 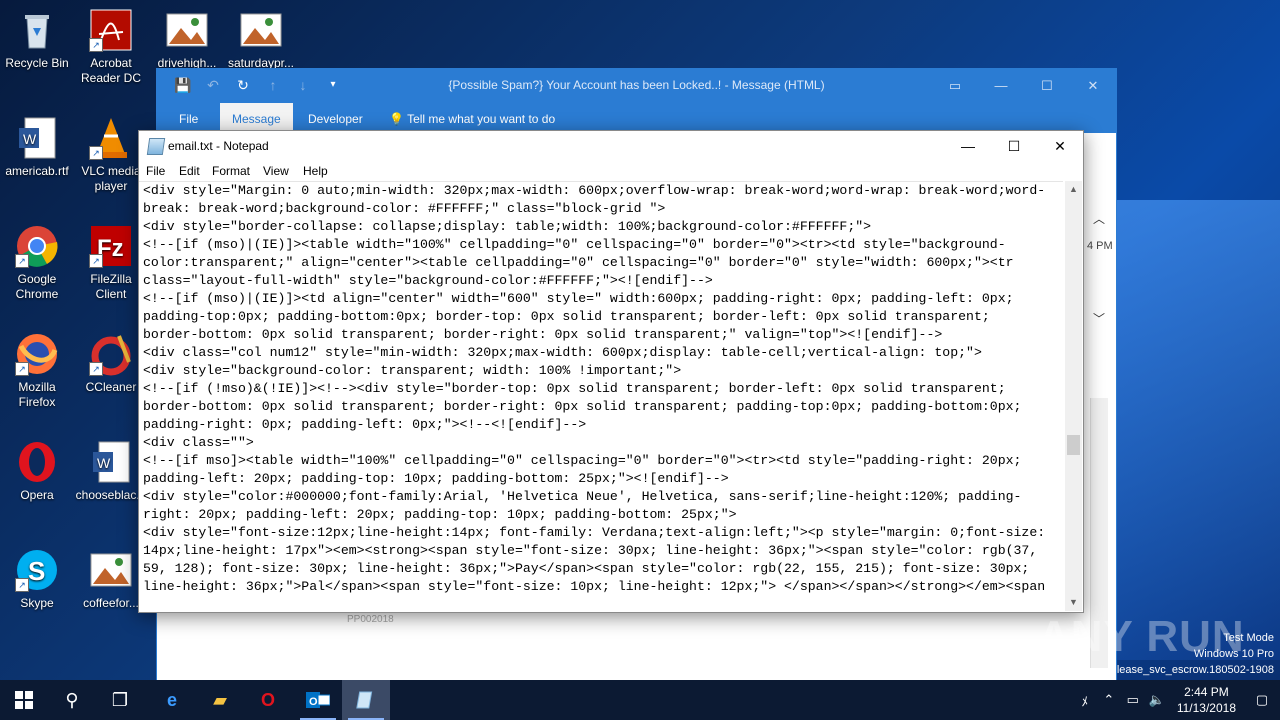 What do you see at coordinates (1085, 700) in the screenshot?
I see `people-icon: ﾒ` at bounding box center [1085, 700].